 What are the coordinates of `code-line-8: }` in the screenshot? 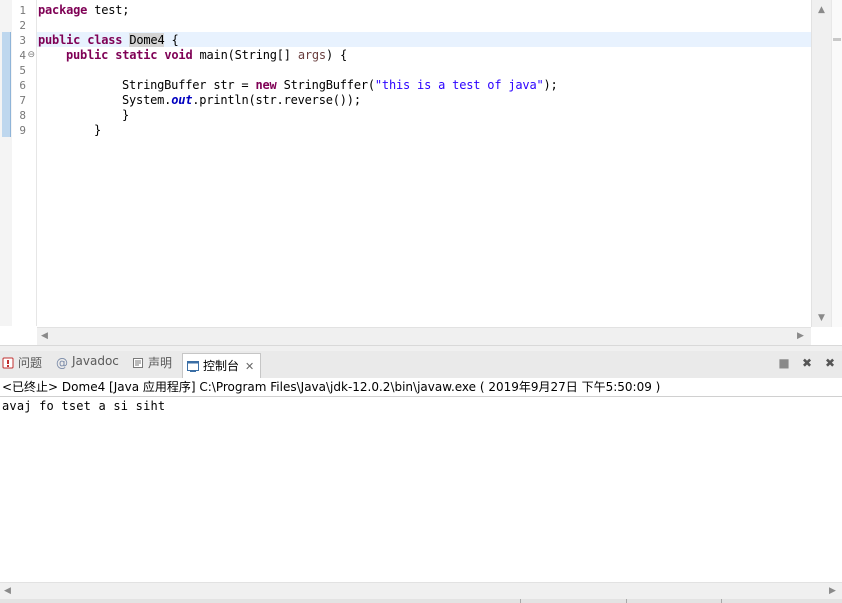 It's located at (125, 115).